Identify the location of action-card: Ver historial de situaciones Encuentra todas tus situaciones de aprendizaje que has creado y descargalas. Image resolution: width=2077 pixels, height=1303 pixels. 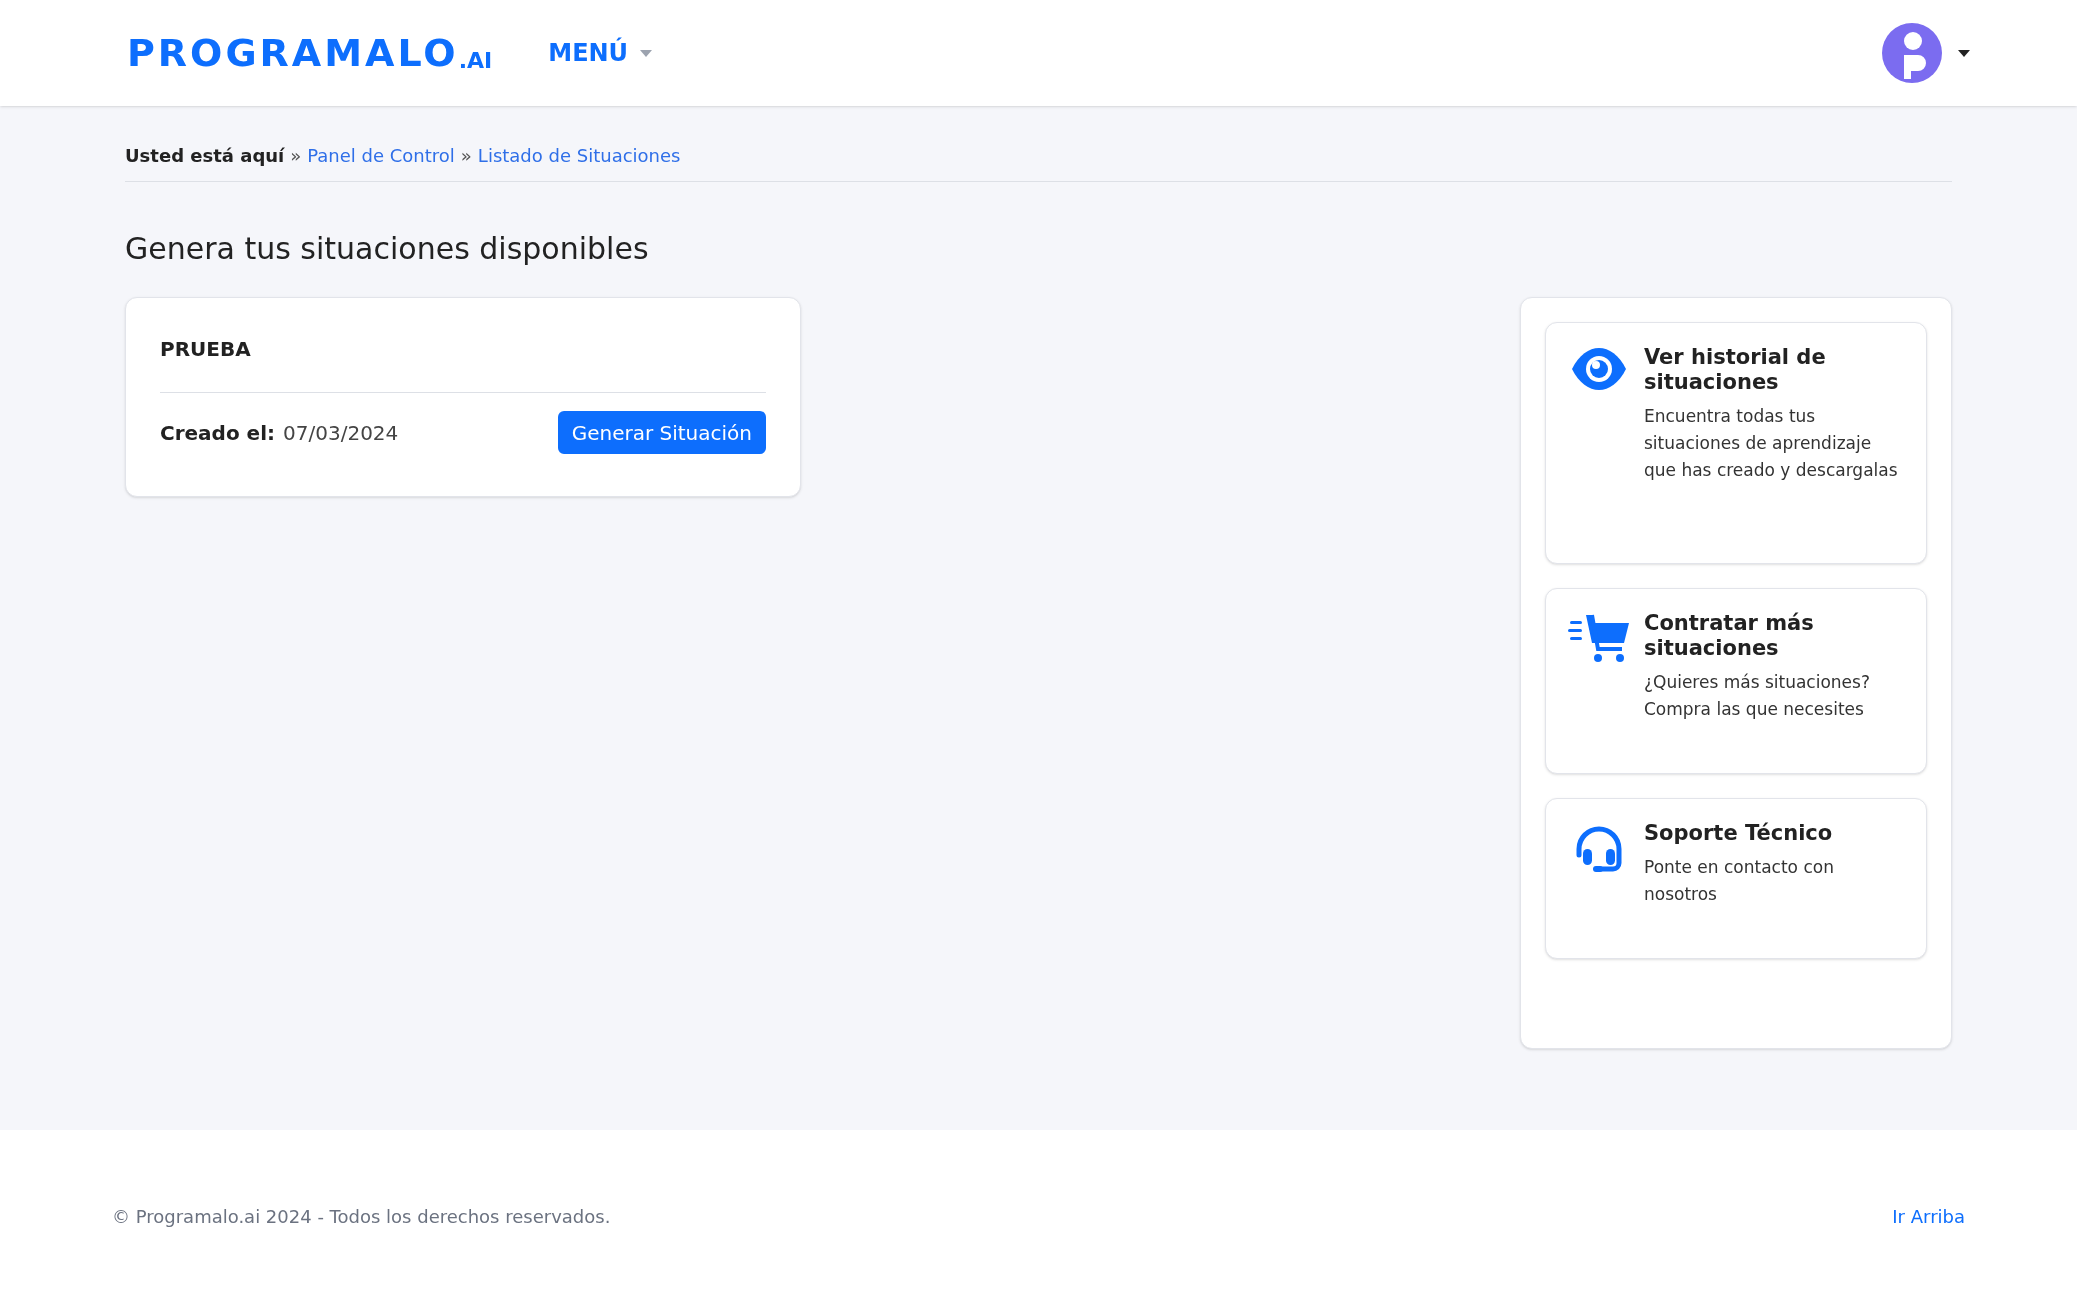
(1736, 443).